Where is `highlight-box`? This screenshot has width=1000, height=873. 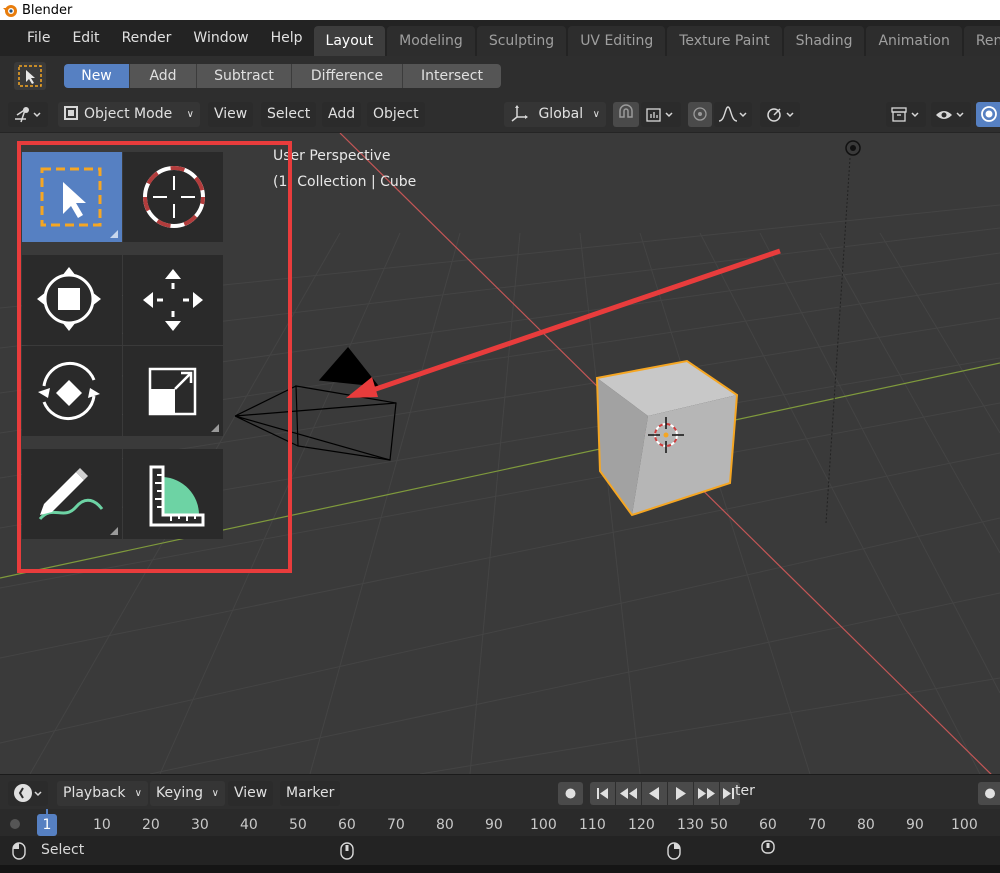 highlight-box is located at coordinates (154, 357).